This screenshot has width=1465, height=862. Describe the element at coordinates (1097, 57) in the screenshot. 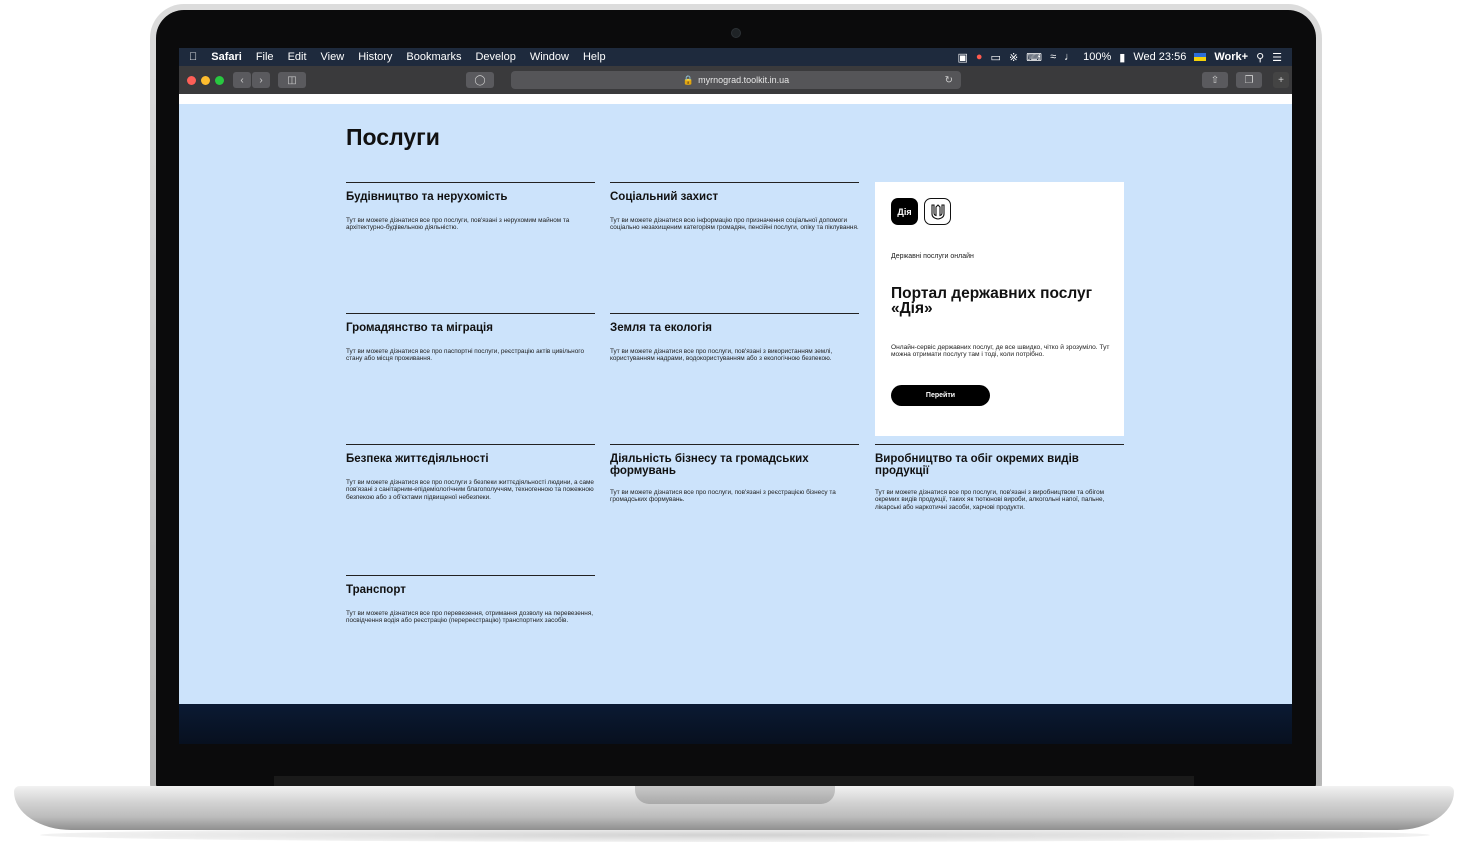

I see `battery-percent: 100%` at that location.